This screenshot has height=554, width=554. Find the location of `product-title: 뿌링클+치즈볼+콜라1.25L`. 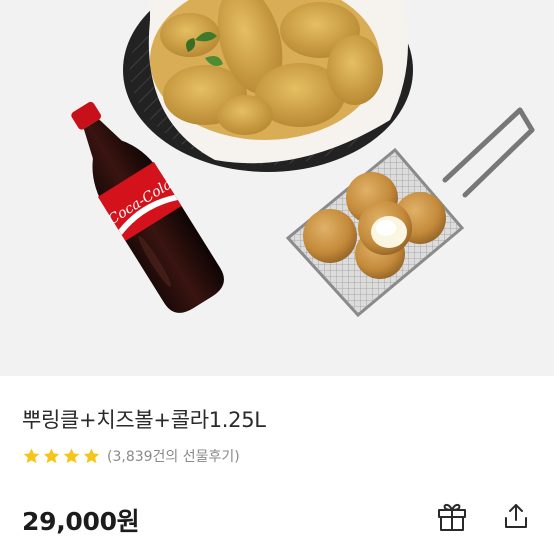

product-title: 뿌링클+치즈볼+콜라1.25L is located at coordinates (144, 420).